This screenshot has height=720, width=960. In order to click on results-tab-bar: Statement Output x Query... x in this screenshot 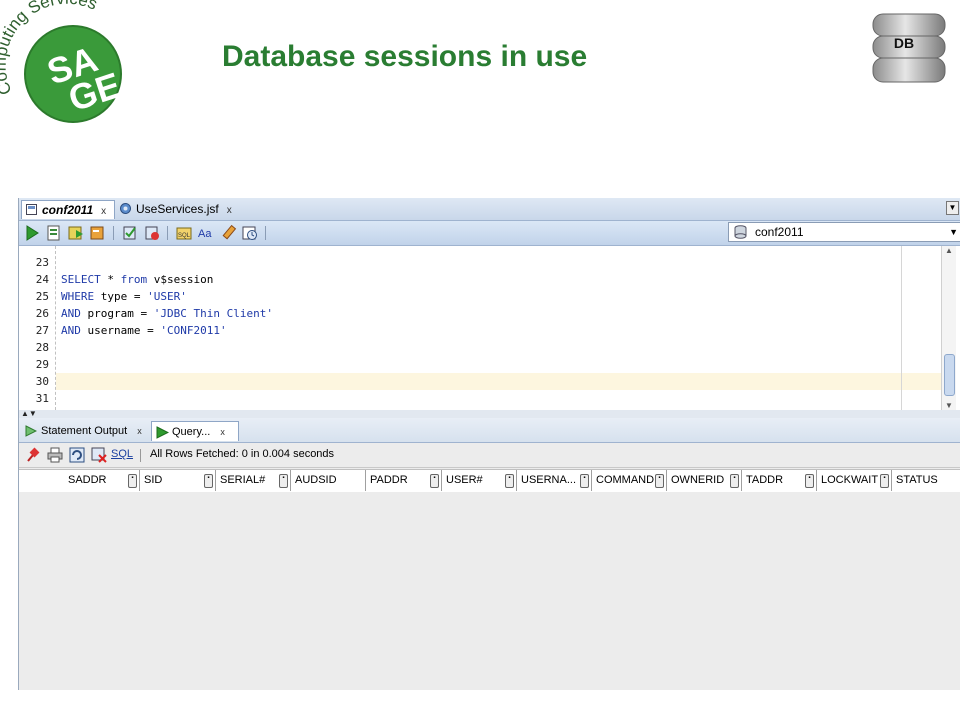, I will do `click(489, 430)`.